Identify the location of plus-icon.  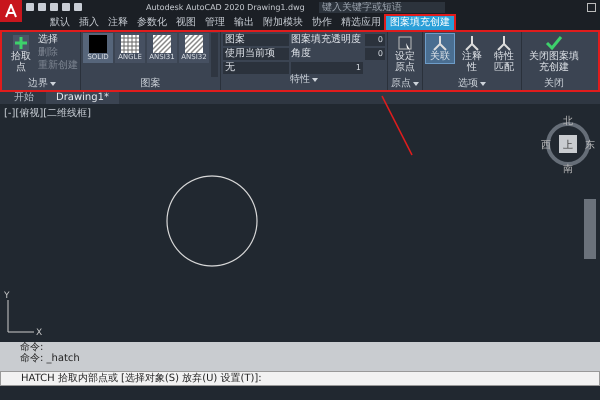
(21, 43).